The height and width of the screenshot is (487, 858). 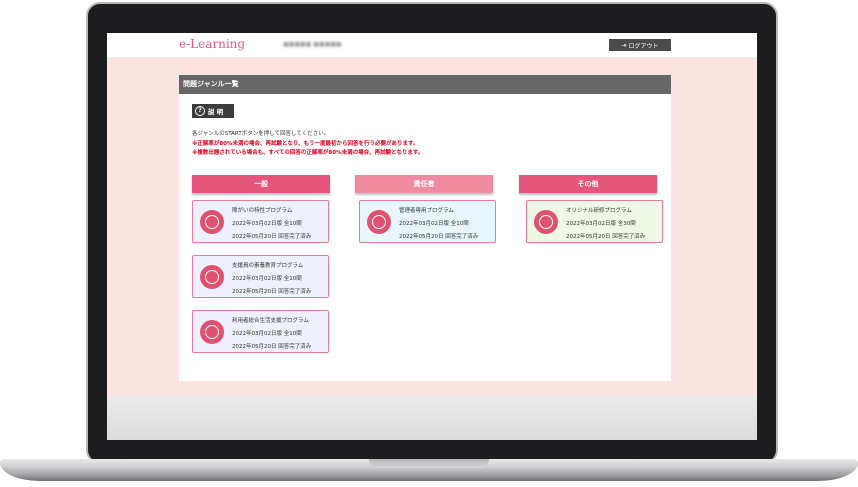 I want to click on tab-manager: 責任者, so click(x=424, y=184).